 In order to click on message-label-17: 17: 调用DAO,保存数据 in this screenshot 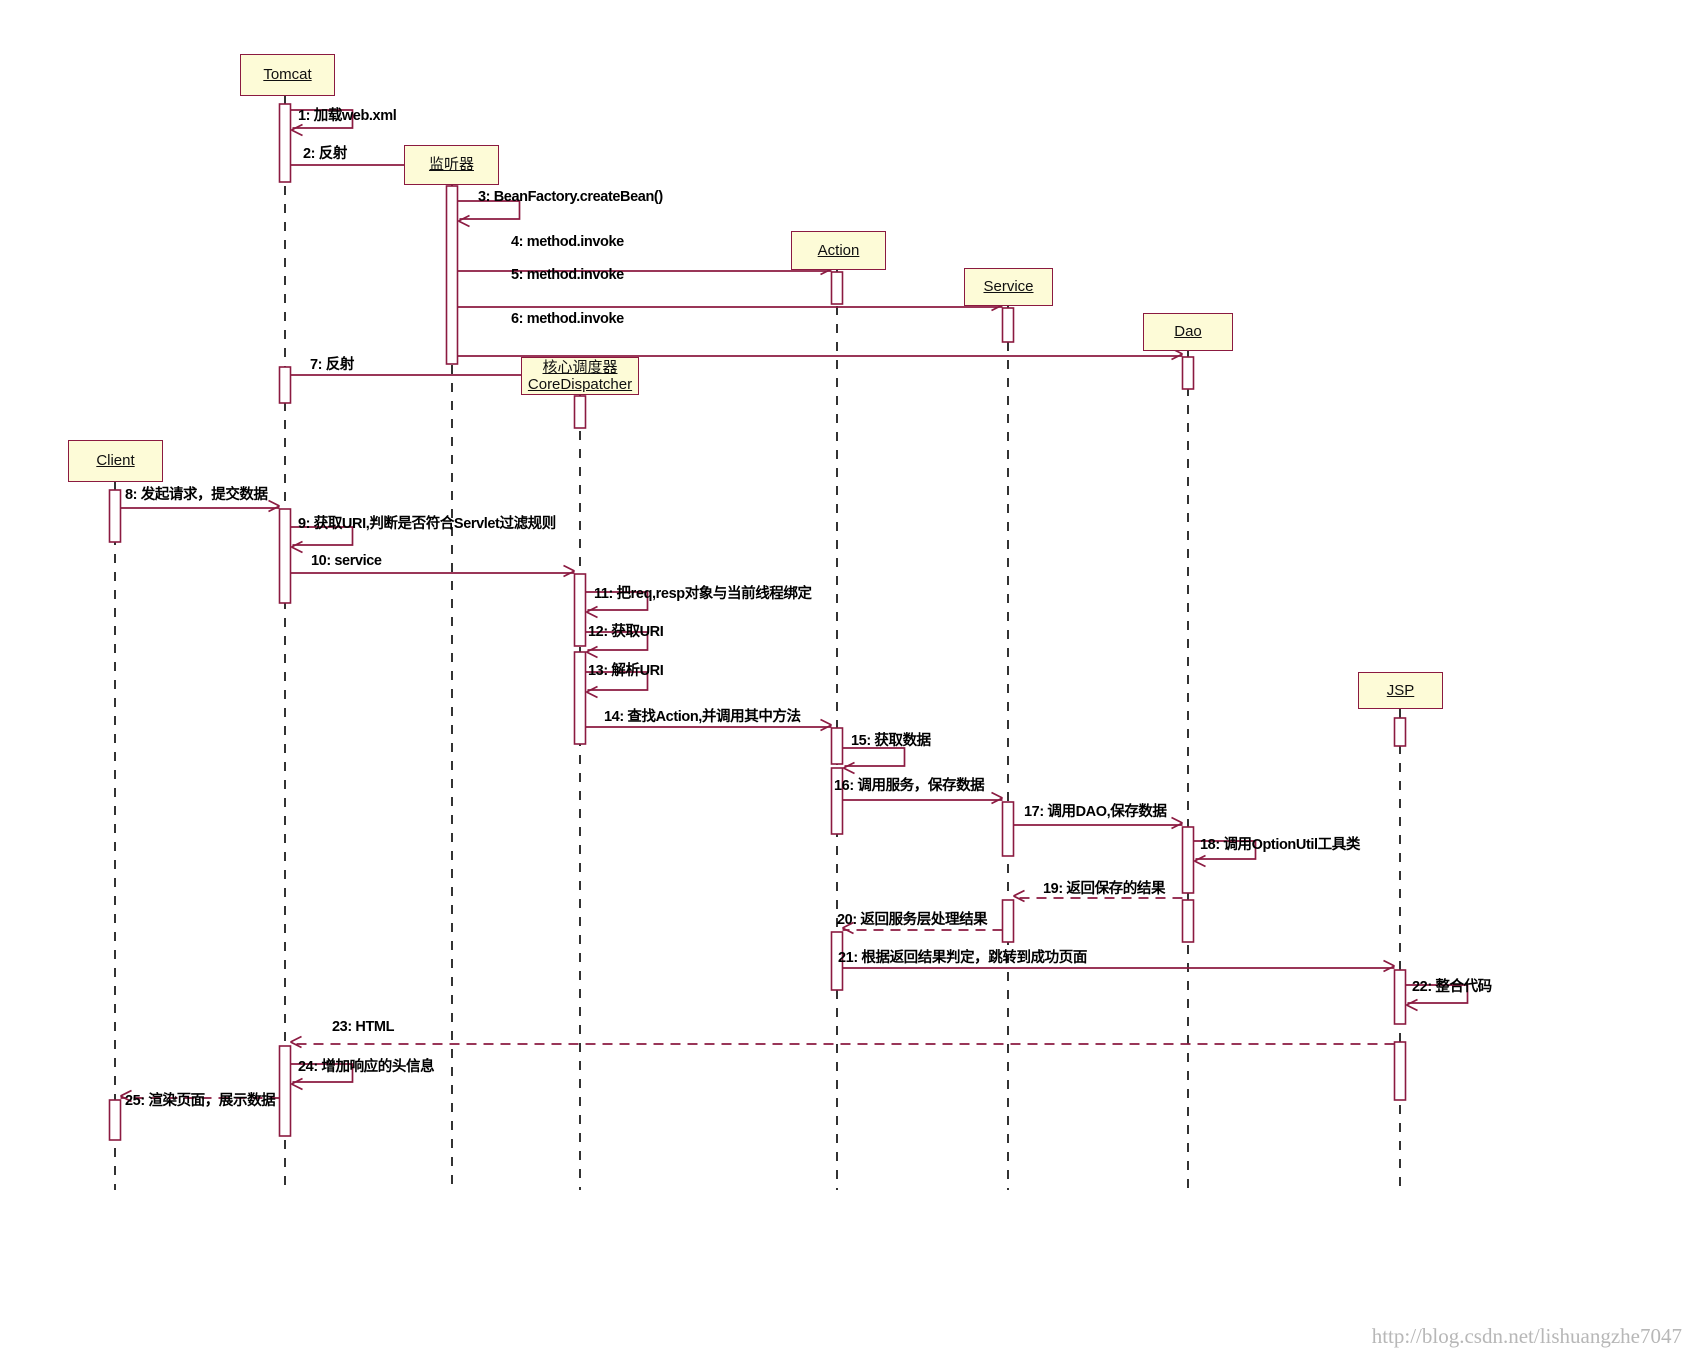, I will do `click(1095, 812)`.